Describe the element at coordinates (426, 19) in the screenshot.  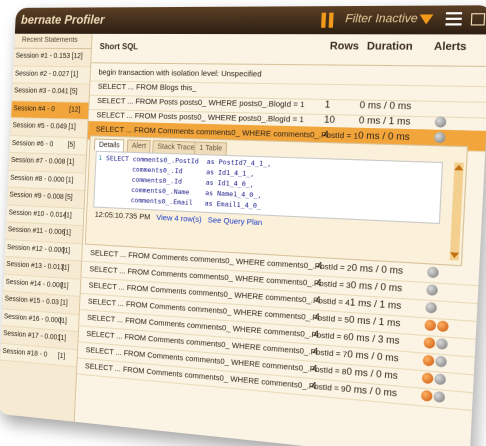
I see `filter-icon` at that location.